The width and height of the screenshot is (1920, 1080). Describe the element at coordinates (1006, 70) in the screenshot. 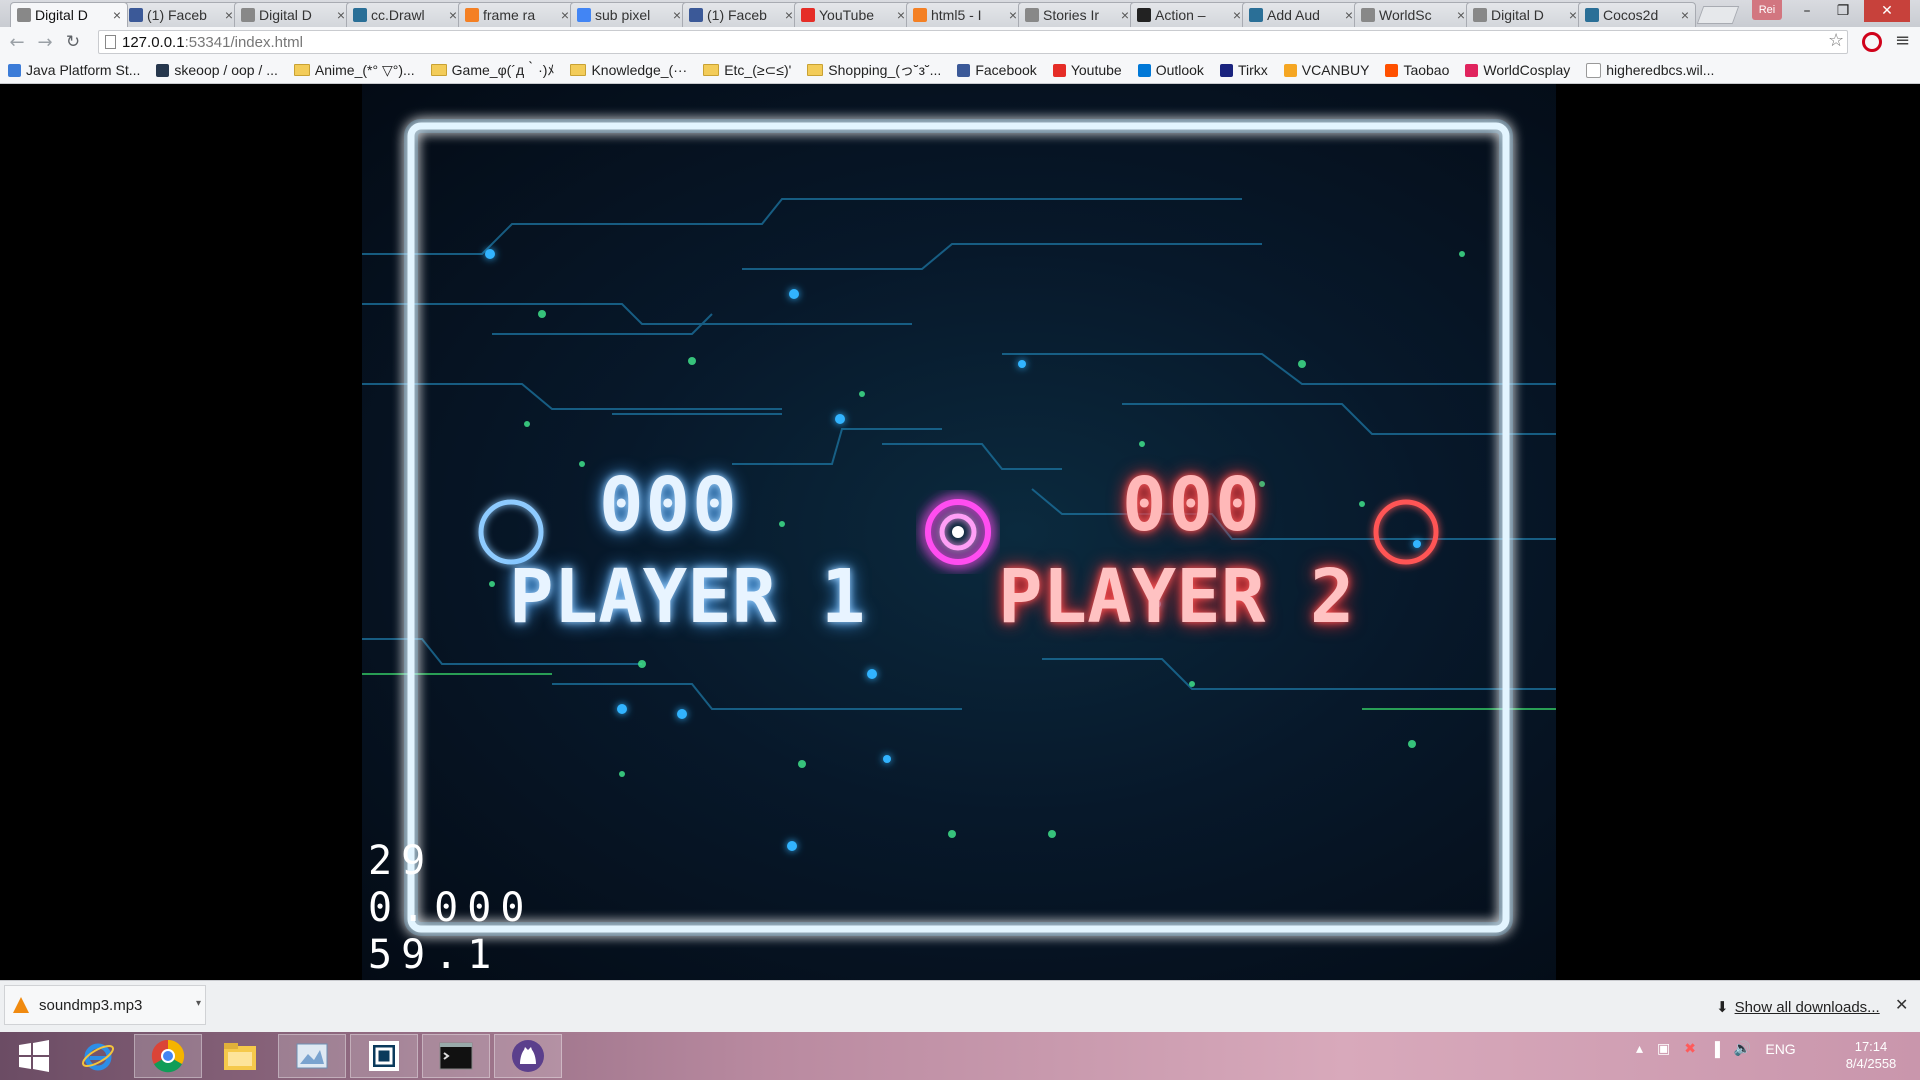

I see `bookmark-label: Facebook` at that location.